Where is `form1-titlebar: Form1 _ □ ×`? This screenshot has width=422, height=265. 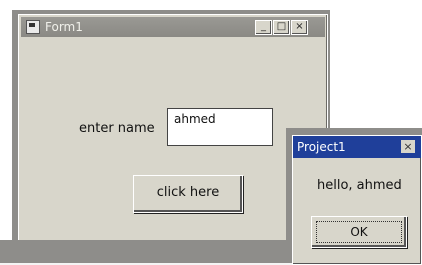
form1-titlebar: Form1 _ □ × is located at coordinates (173, 27).